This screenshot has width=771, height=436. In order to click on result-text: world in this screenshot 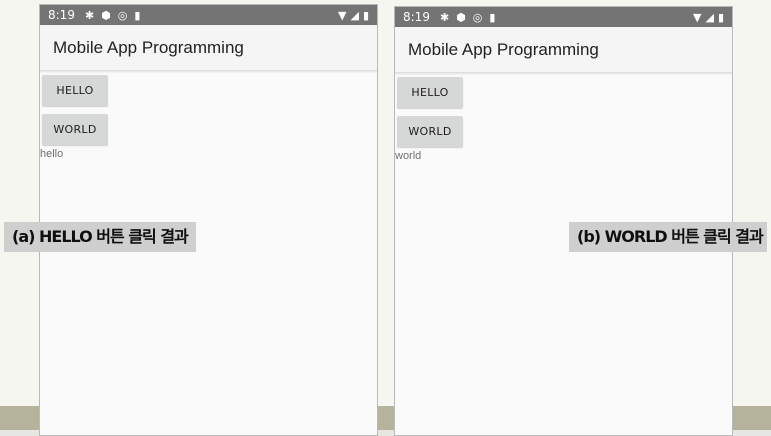, I will do `click(408, 156)`.